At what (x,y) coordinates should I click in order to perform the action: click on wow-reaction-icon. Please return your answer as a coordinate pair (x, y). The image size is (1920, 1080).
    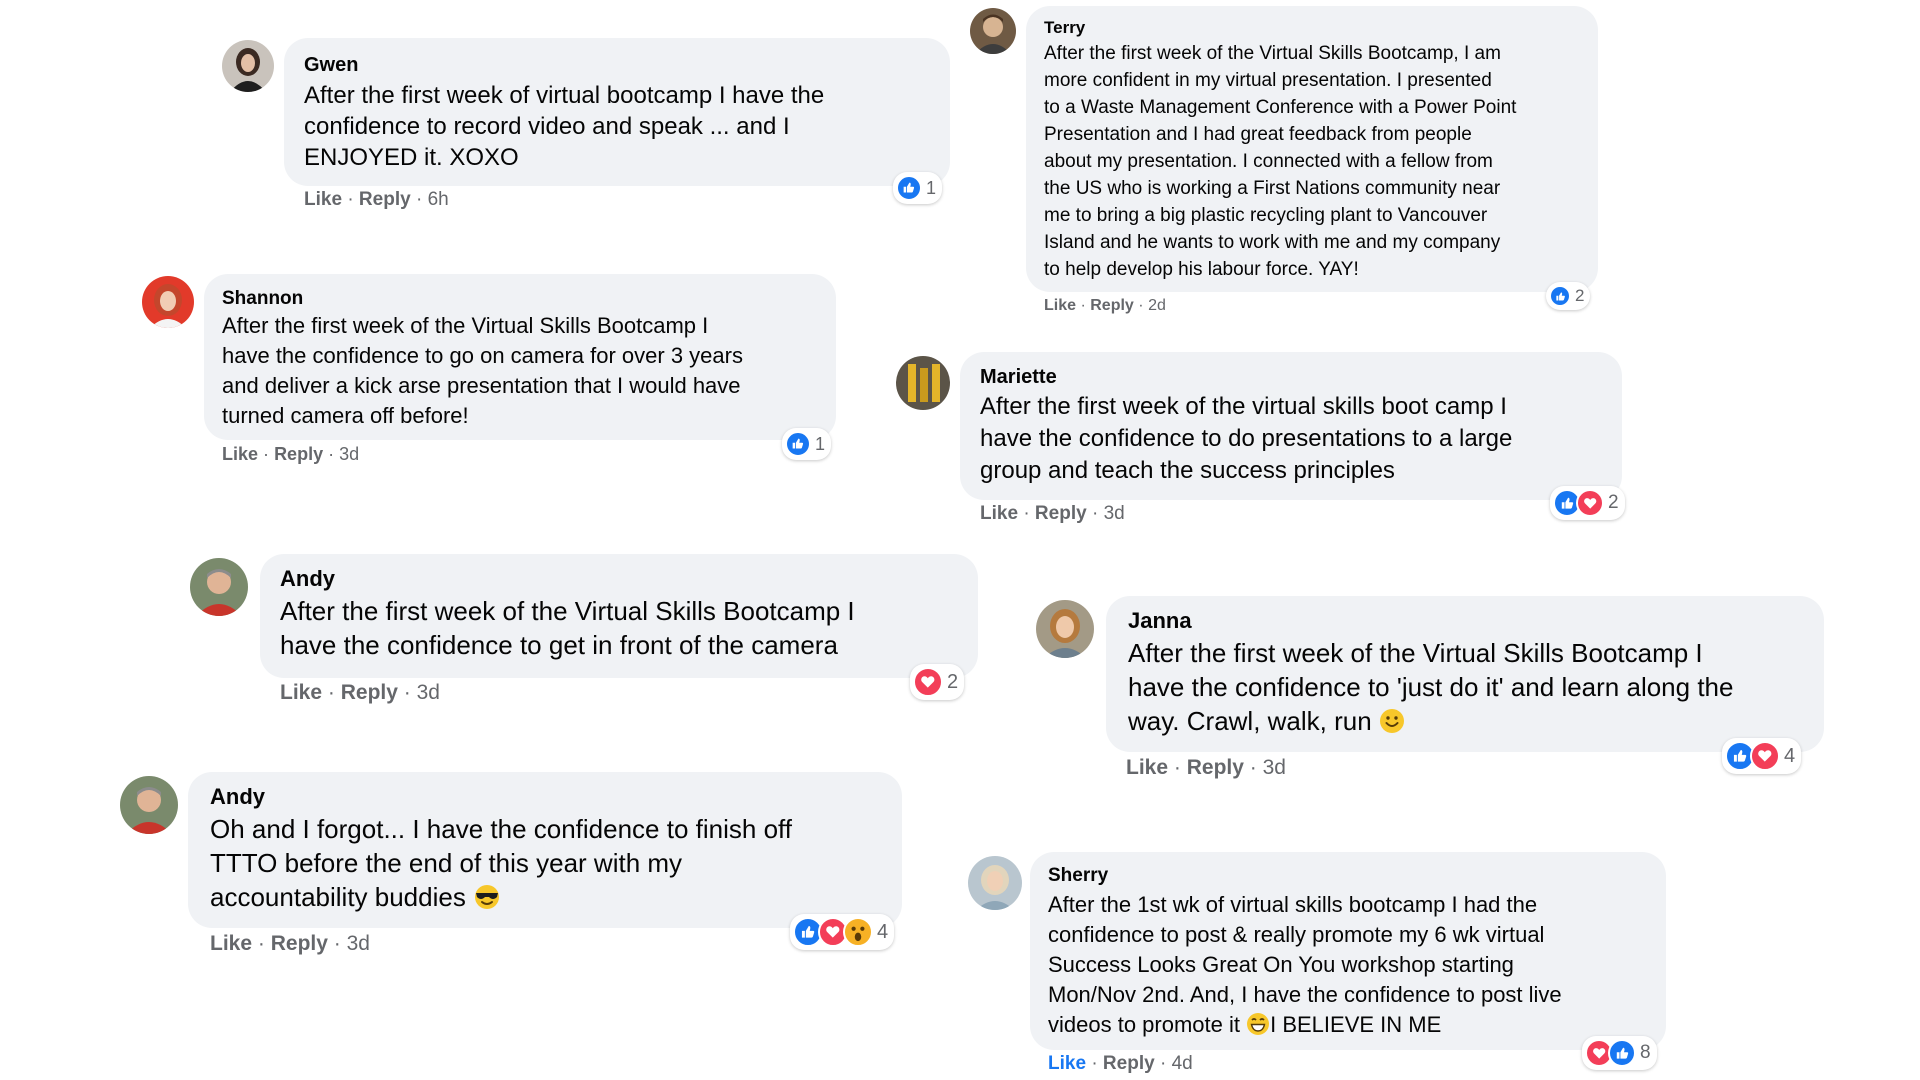
    Looking at the image, I should click on (858, 932).